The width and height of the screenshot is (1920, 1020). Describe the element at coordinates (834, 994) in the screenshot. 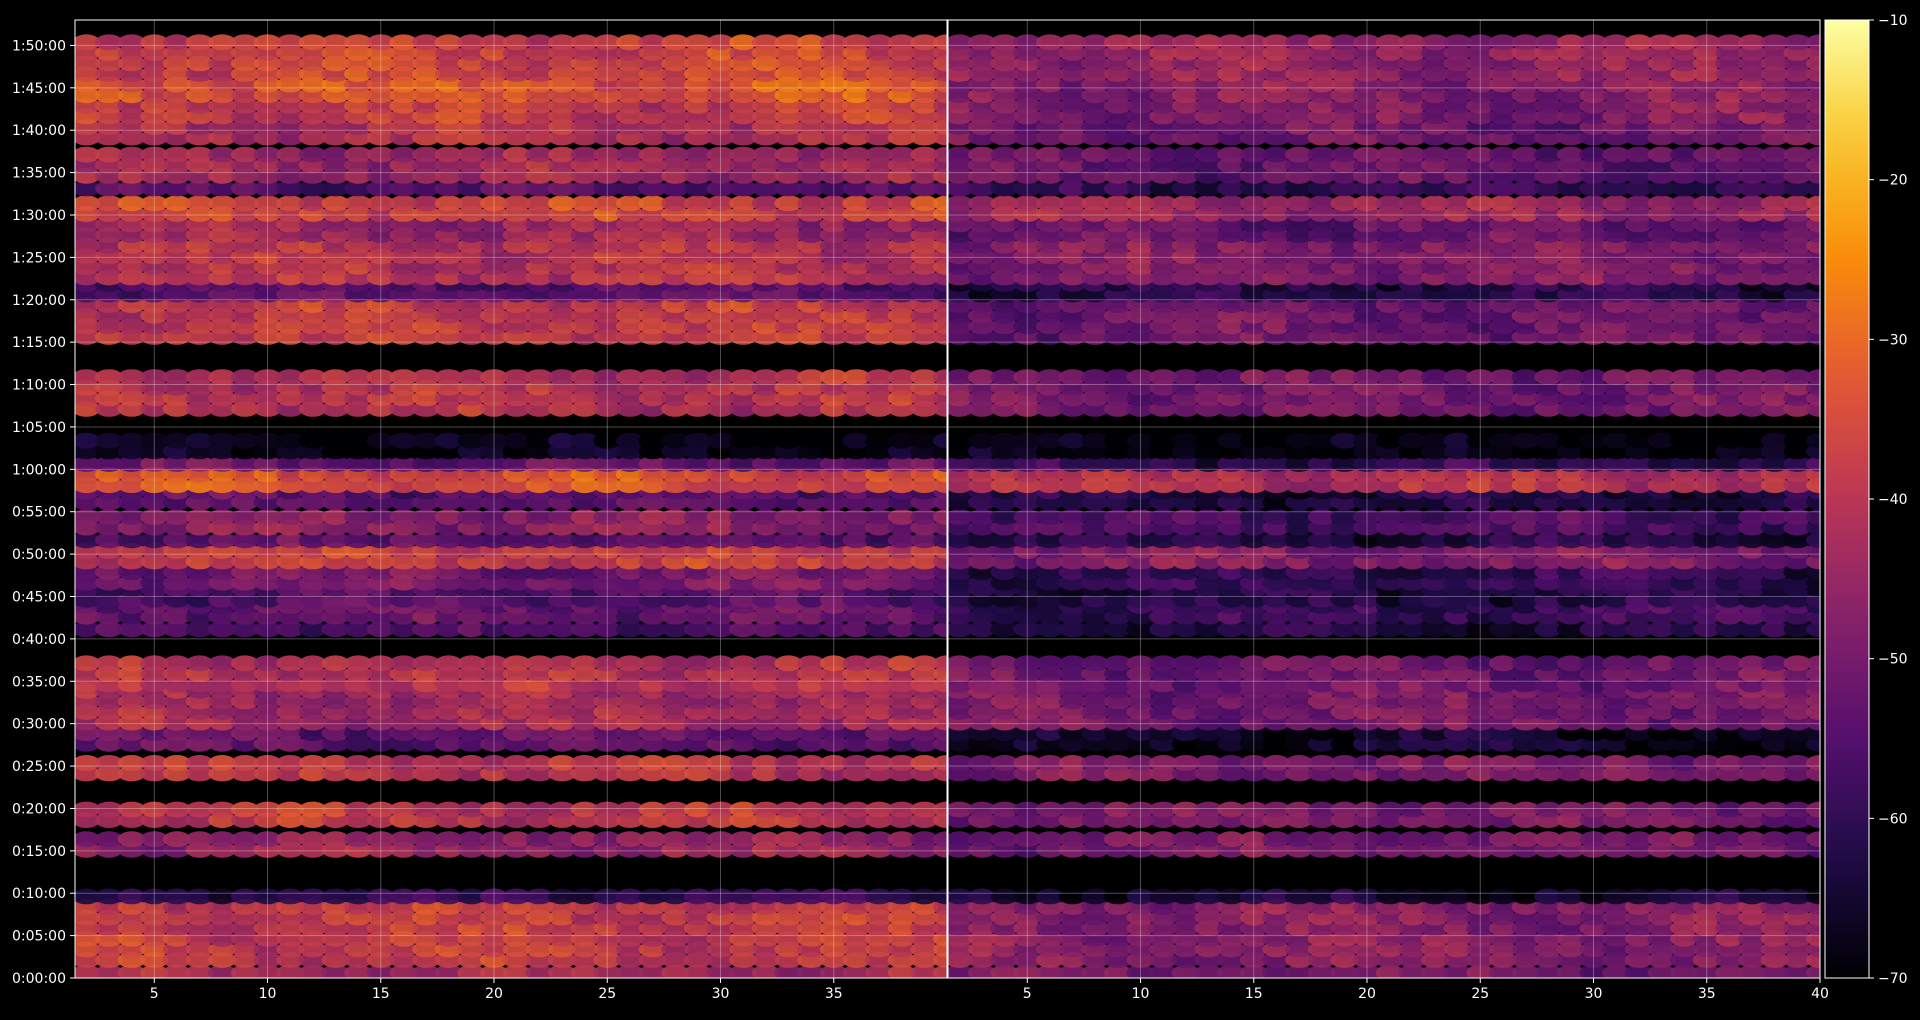

I see `x-tick-label: 35` at that location.